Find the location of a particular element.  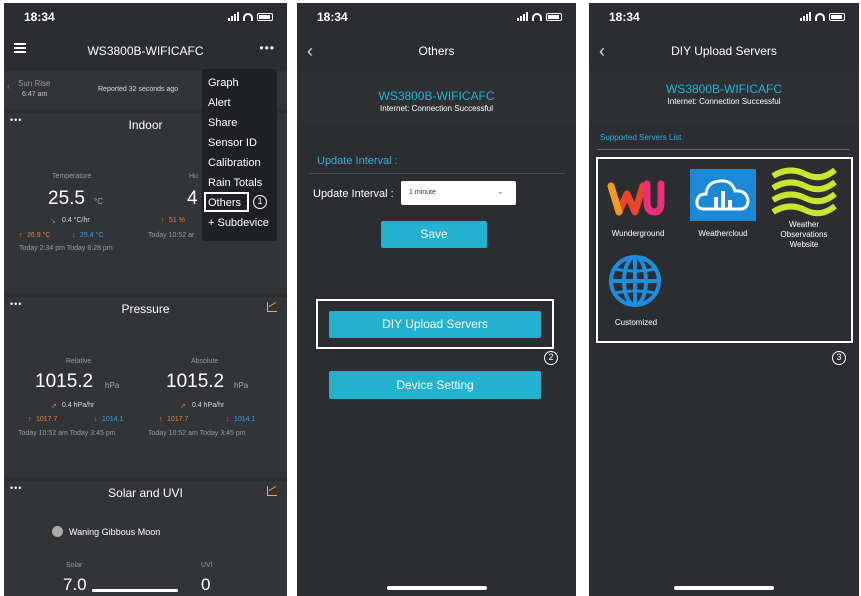

solar-title: Solar and UVI is located at coordinates (145, 493).